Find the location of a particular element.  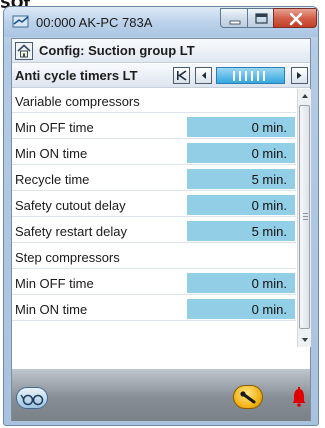

minimize-button is located at coordinates (234, 18).